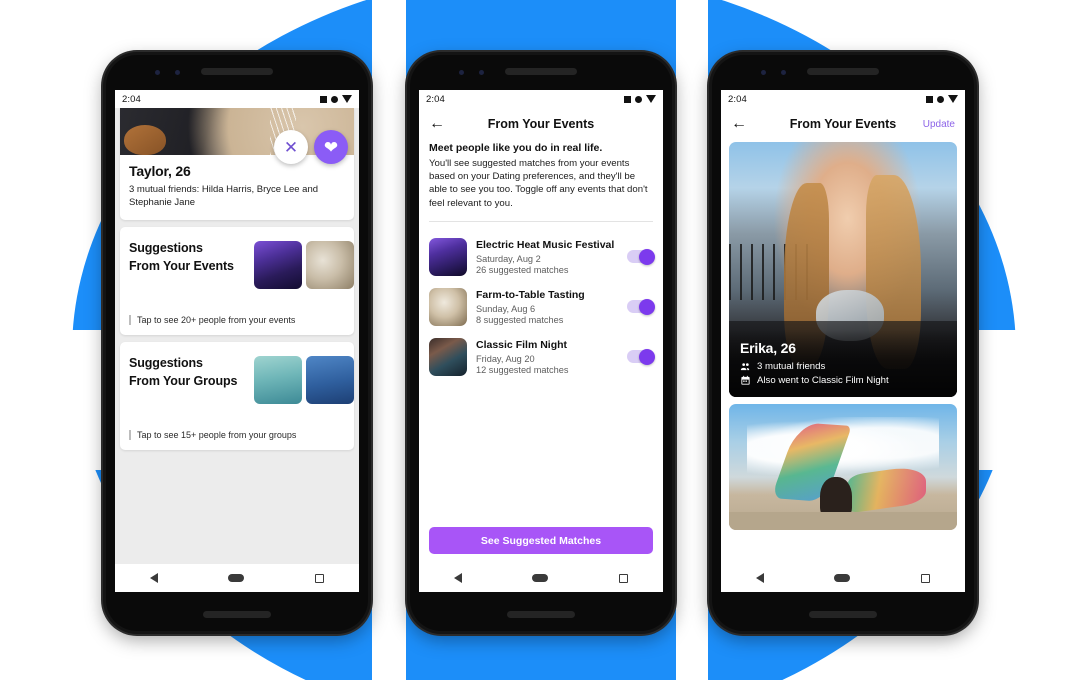 This screenshot has height=680, width=1080. I want to click on page-title: From Your Events, so click(541, 124).